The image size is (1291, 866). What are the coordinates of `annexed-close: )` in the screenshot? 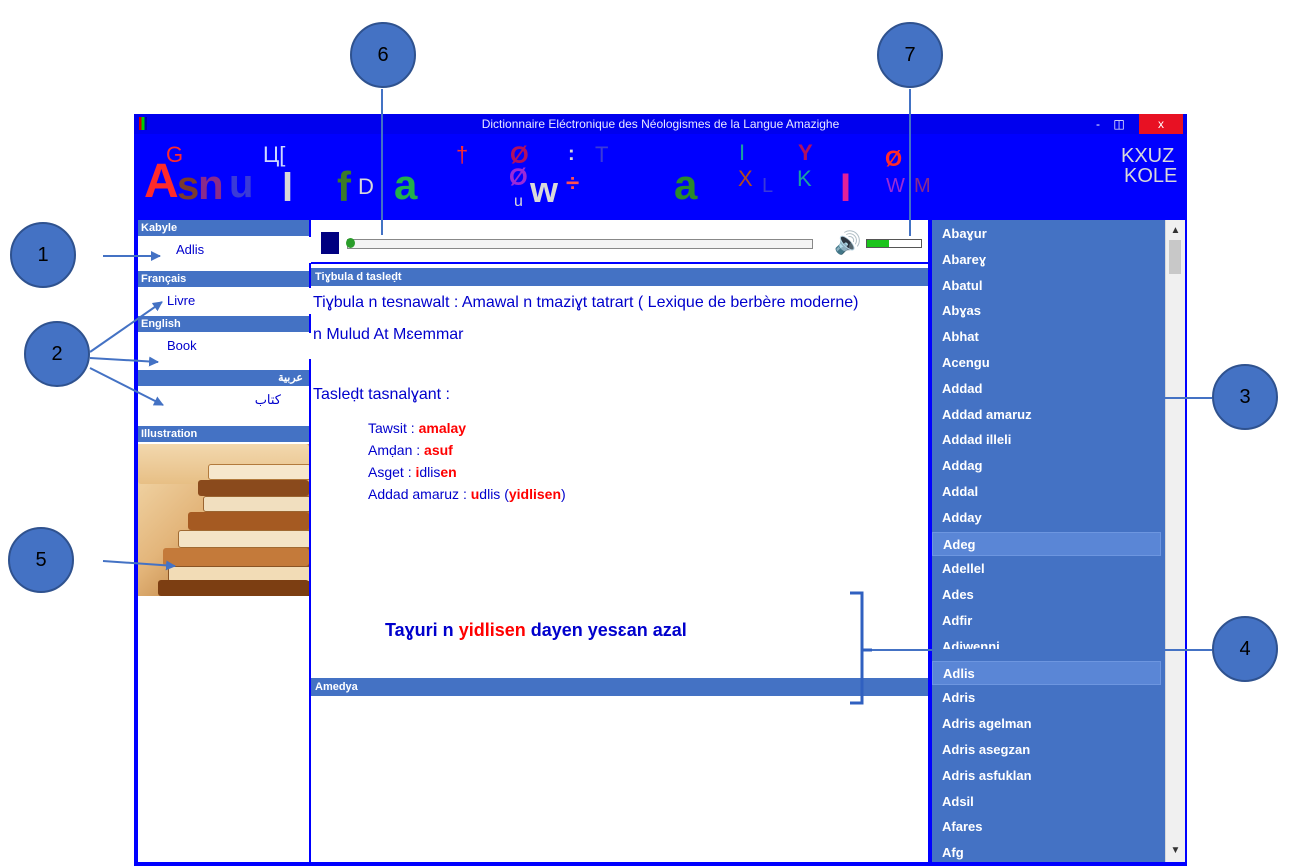 It's located at (563, 494).